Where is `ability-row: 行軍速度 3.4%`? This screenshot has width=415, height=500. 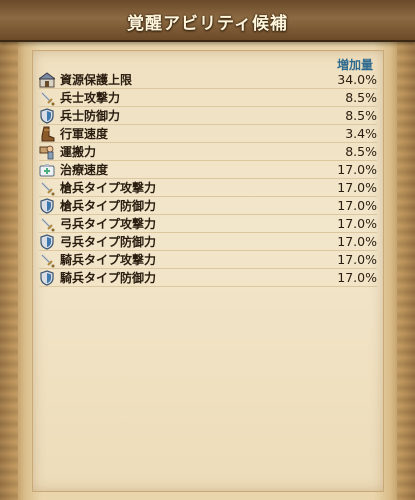
ability-row: 行軍速度 3.4% is located at coordinates (208, 134).